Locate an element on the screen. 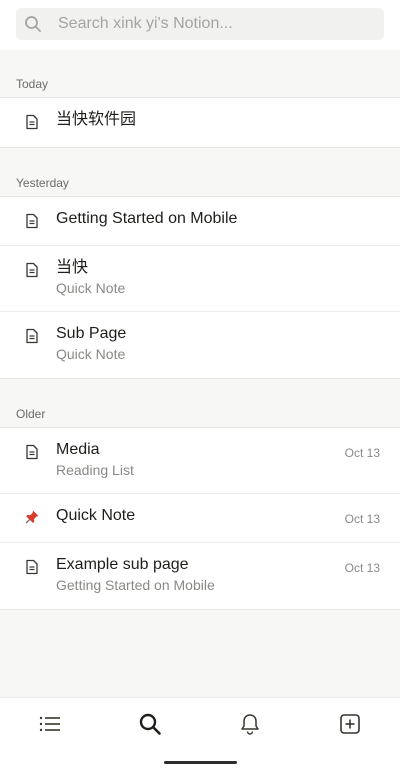 Image resolution: width=400 pixels, height=770 pixels. search-input is located at coordinates (208, 24).